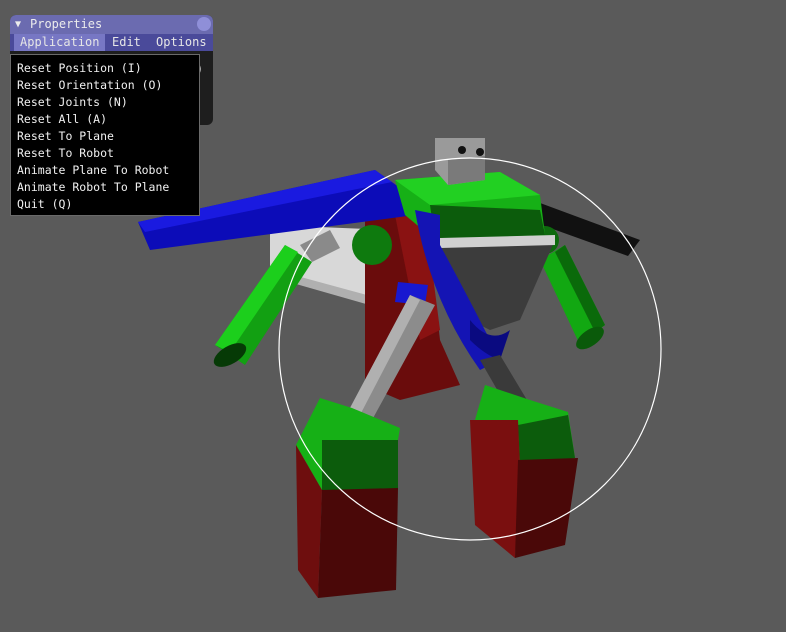  Describe the element at coordinates (18, 24) in the screenshot. I see `collapse-arrow-icon: ▼` at that location.